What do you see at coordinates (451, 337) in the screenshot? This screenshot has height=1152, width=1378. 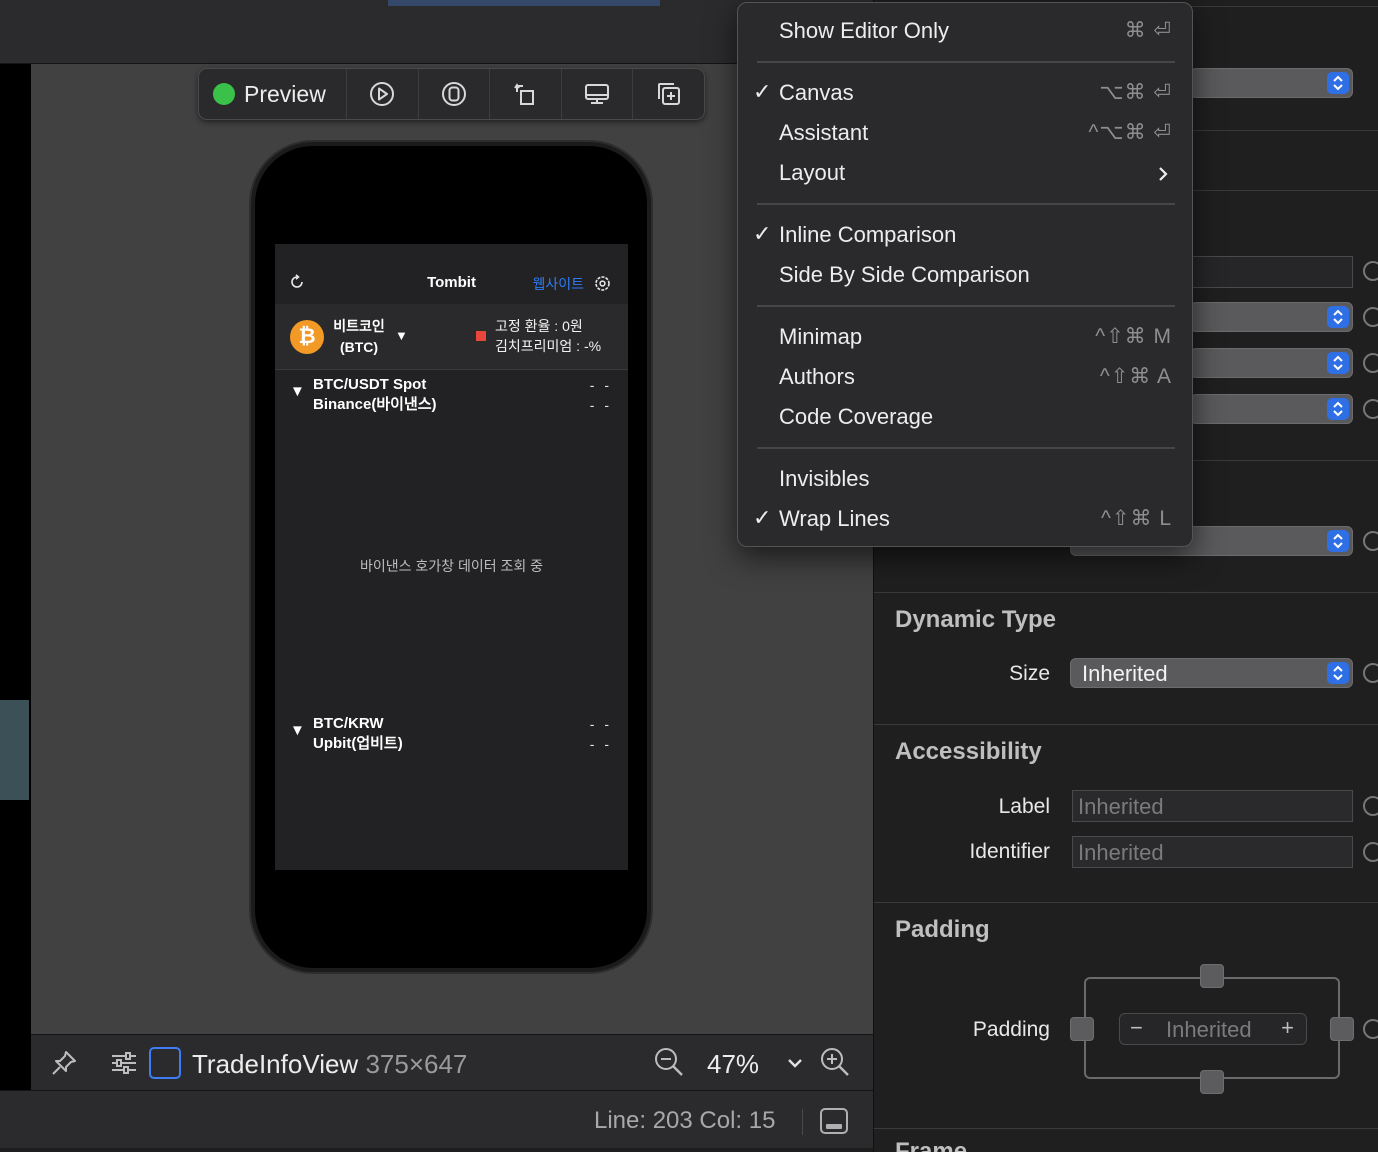 I see `coin-selector-row: ₿ 비트코인 (BTC) ▼ 고정 환율 : 0원 김치프리미엄 : -%` at bounding box center [451, 337].